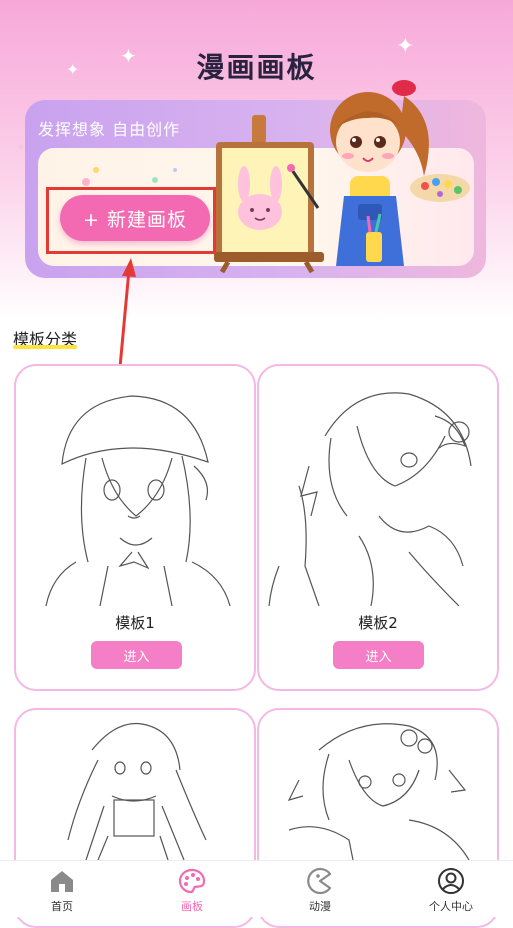 This screenshot has height=928, width=513. I want to click on tab-label: 动漫, so click(320, 906).